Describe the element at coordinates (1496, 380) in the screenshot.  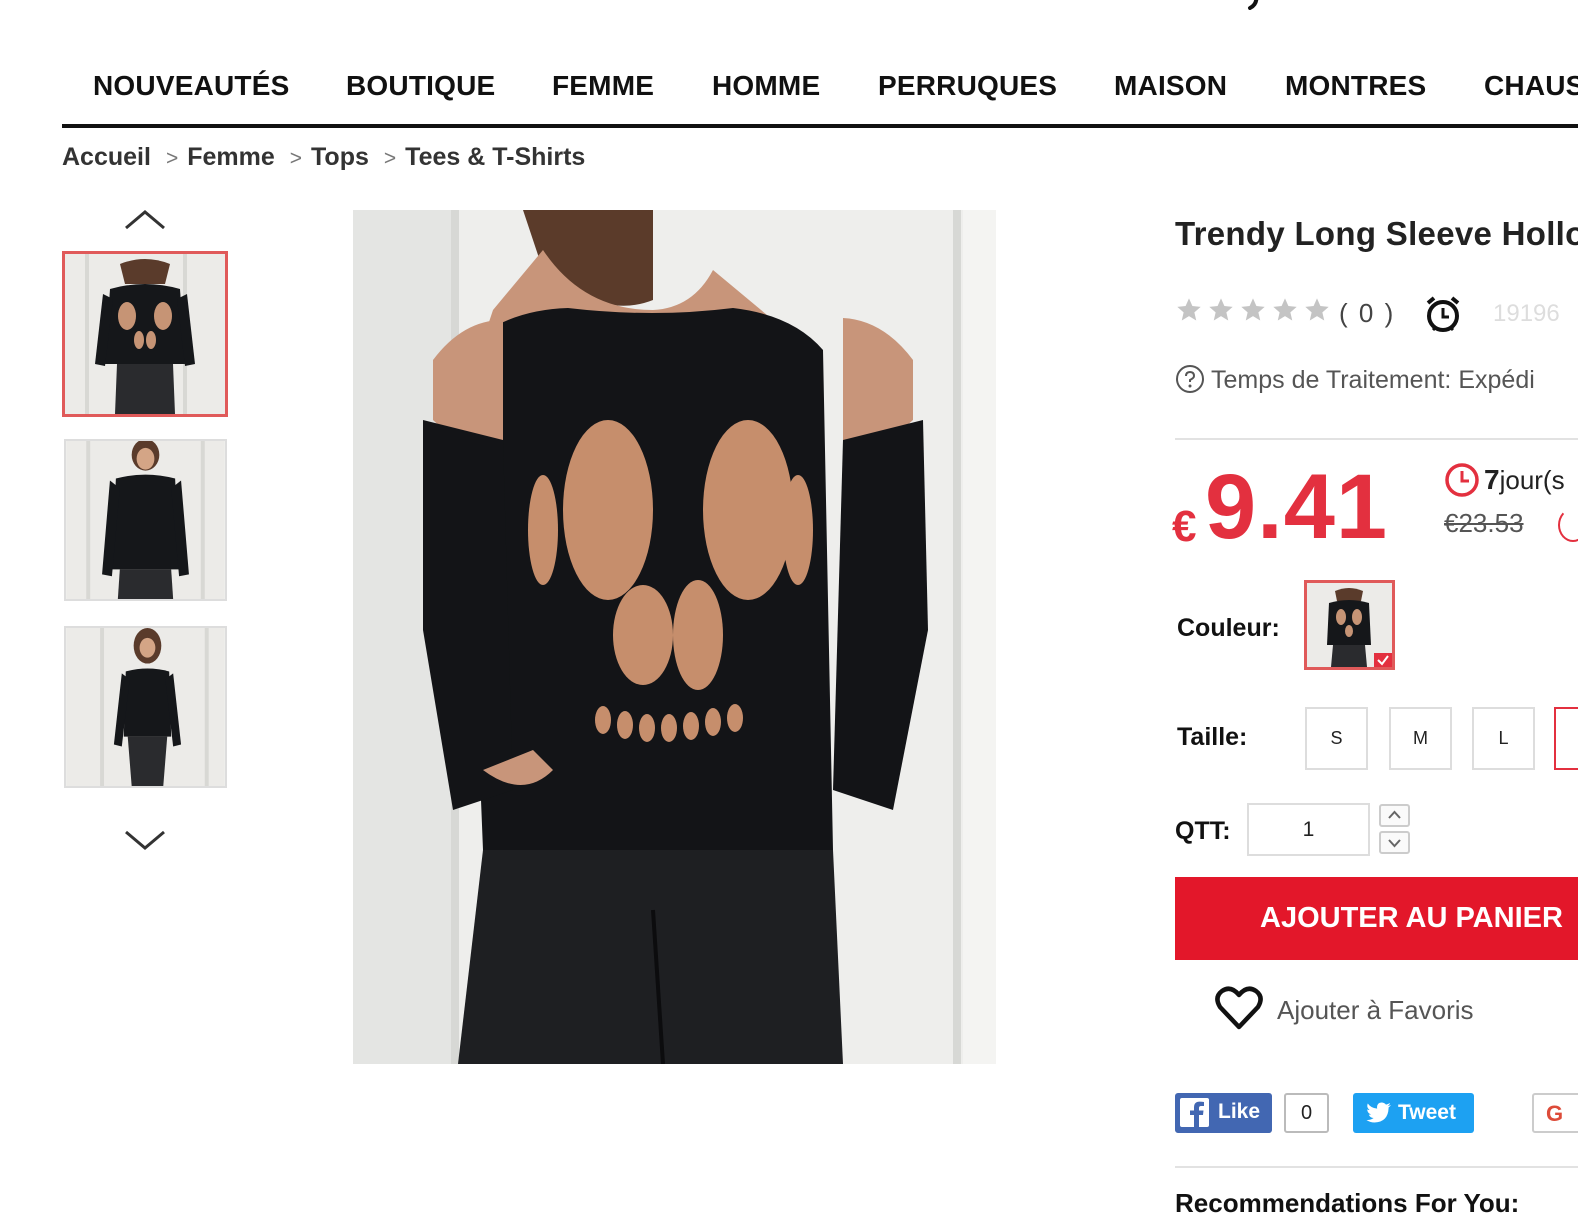
I see `processing-value: Expédi` at that location.